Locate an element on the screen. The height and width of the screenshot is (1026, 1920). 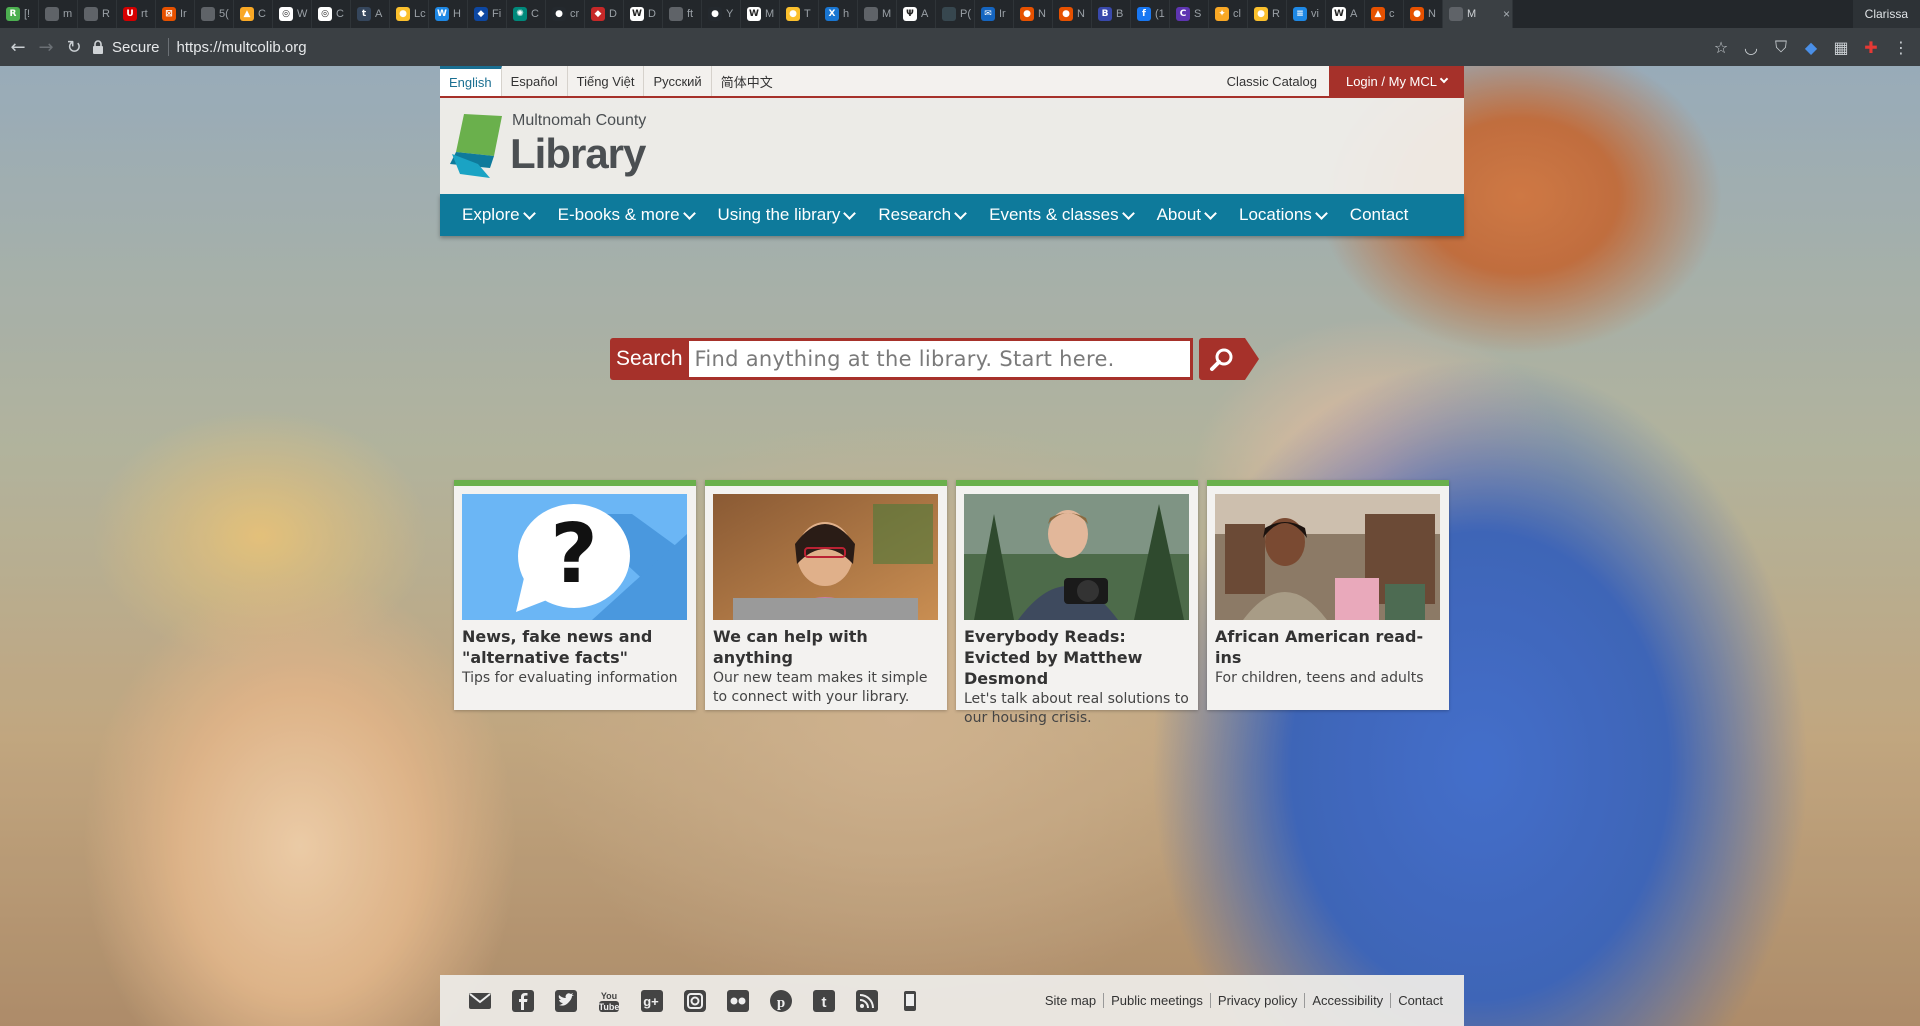
nav-item: Contact is located at coordinates (1379, 215).